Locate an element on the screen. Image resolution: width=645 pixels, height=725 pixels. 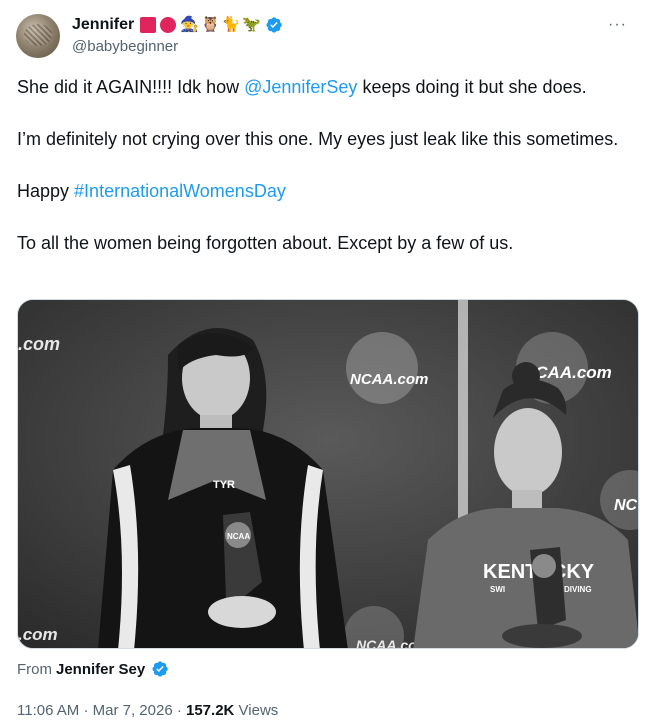
views-count: 157.2K is located at coordinates (210, 710).